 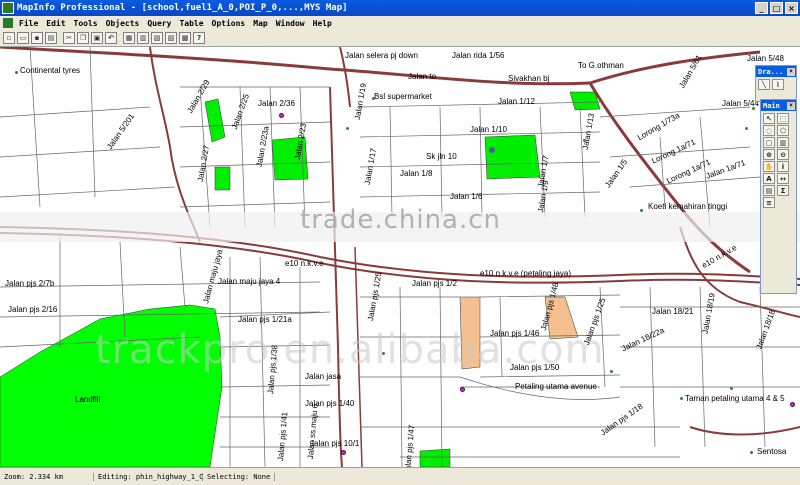 I want to click on polygon-icon: ⬠, so click(x=783, y=130).